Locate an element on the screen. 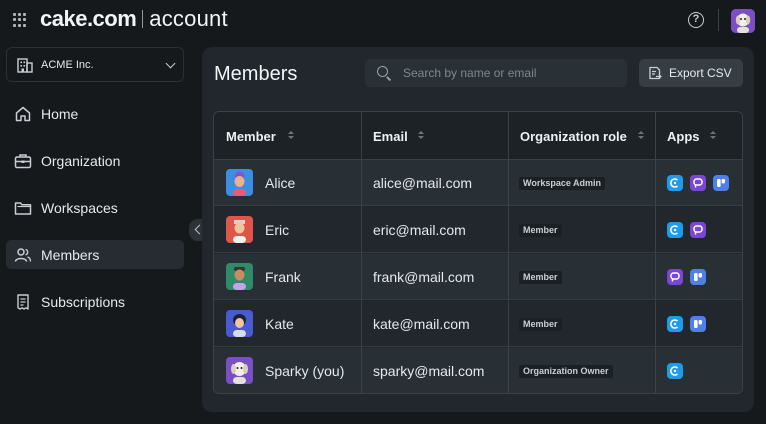 Image resolution: width=766 pixels, height=424 pixels. column-header-email: Email is located at coordinates (434, 136).